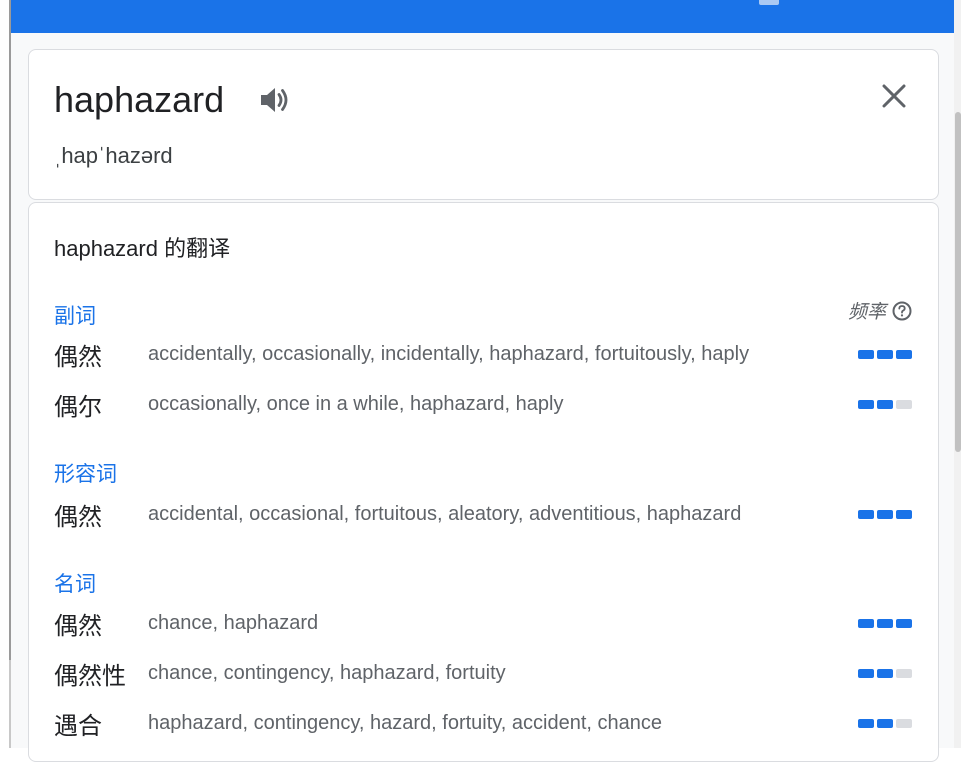 The image size is (961, 762). Describe the element at coordinates (233, 622) in the screenshot. I see `english-synonyms: chance, haphazard` at that location.